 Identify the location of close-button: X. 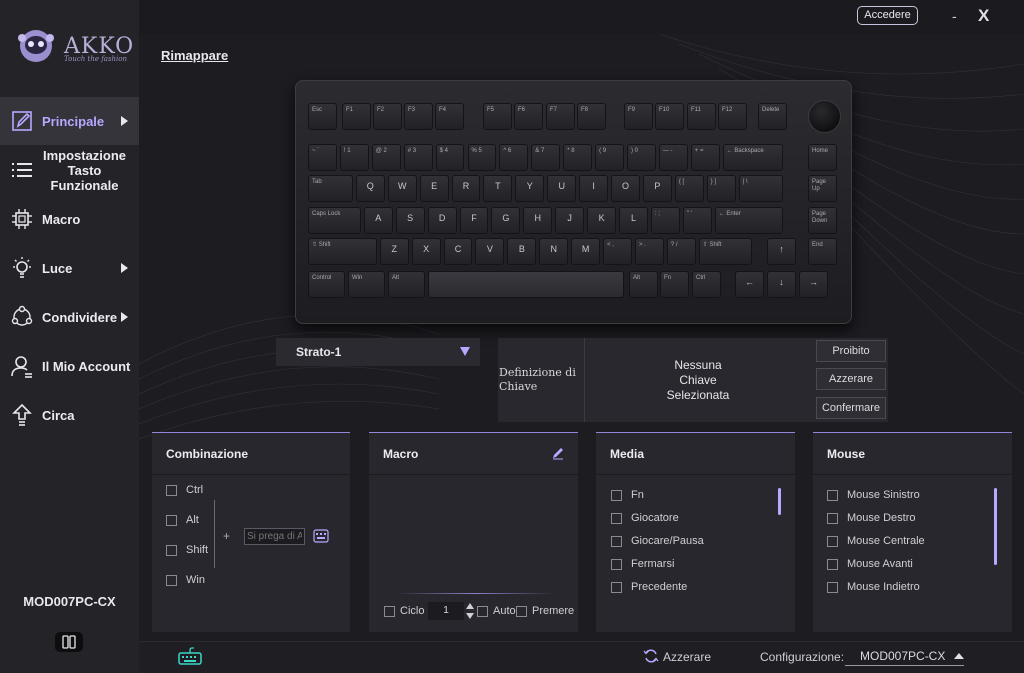
(983, 16).